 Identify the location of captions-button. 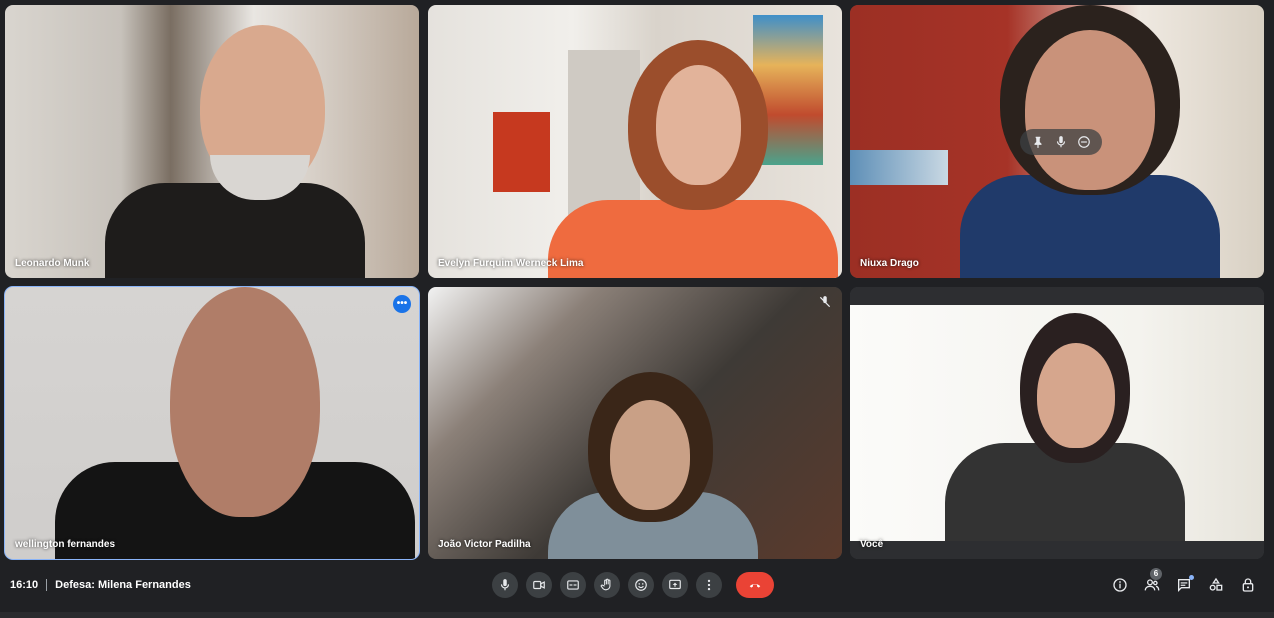
(573, 585).